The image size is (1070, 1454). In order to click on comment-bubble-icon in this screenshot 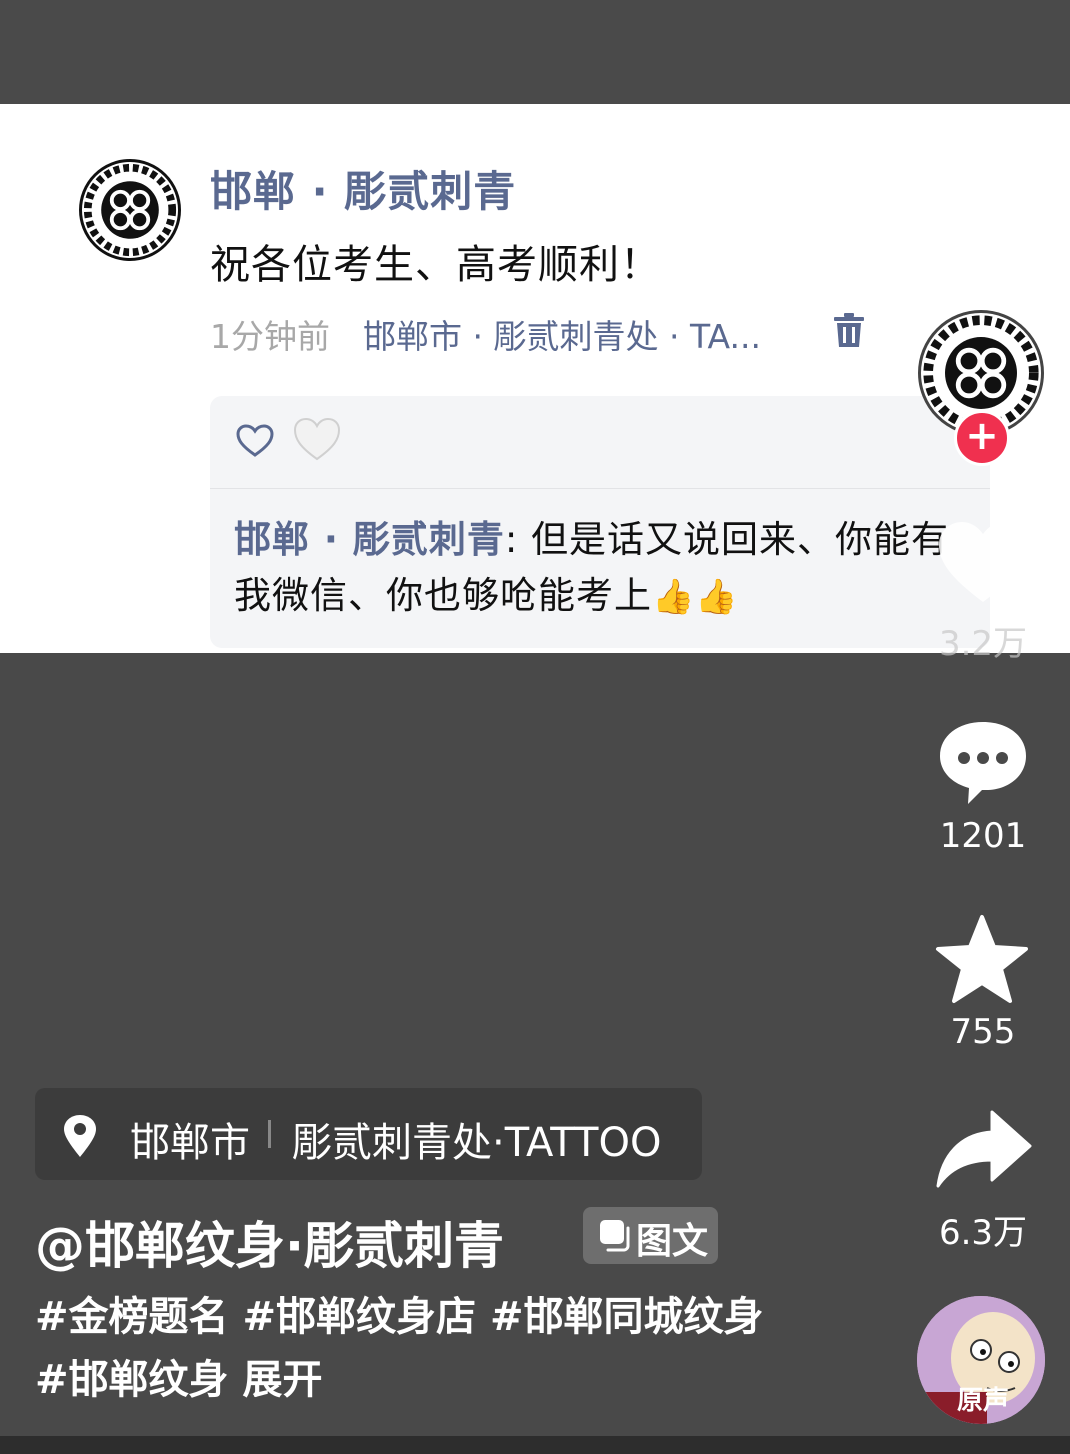, I will do `click(983, 762)`.